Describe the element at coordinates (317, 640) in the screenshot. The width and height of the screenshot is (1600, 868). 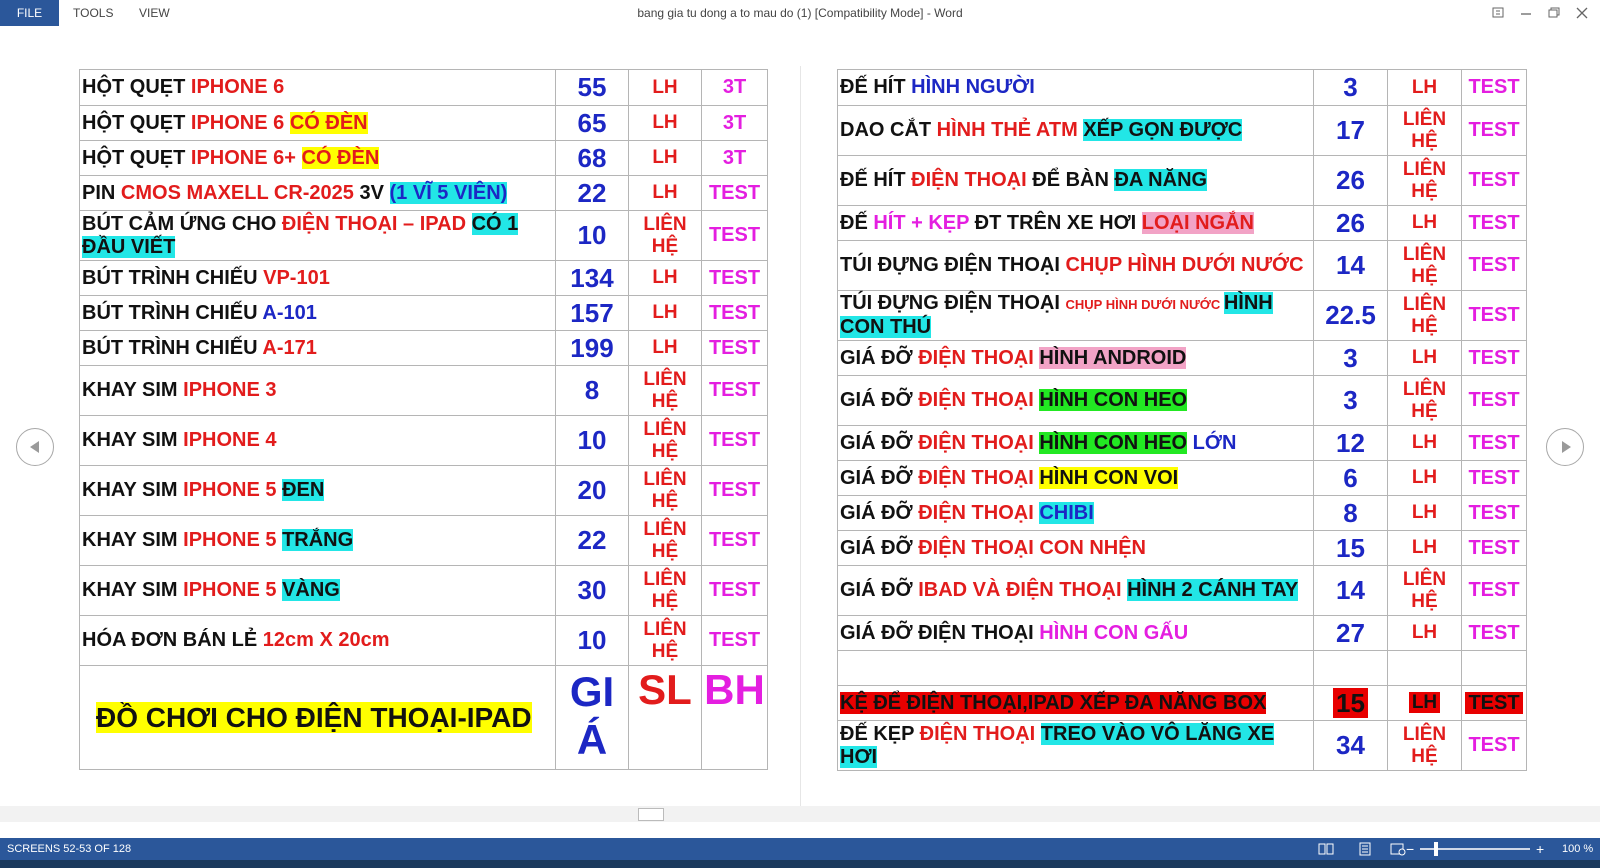
I see `product-name-cell: HÓA ĐƠN BÁN LẺ 12cm X 20cm` at that location.